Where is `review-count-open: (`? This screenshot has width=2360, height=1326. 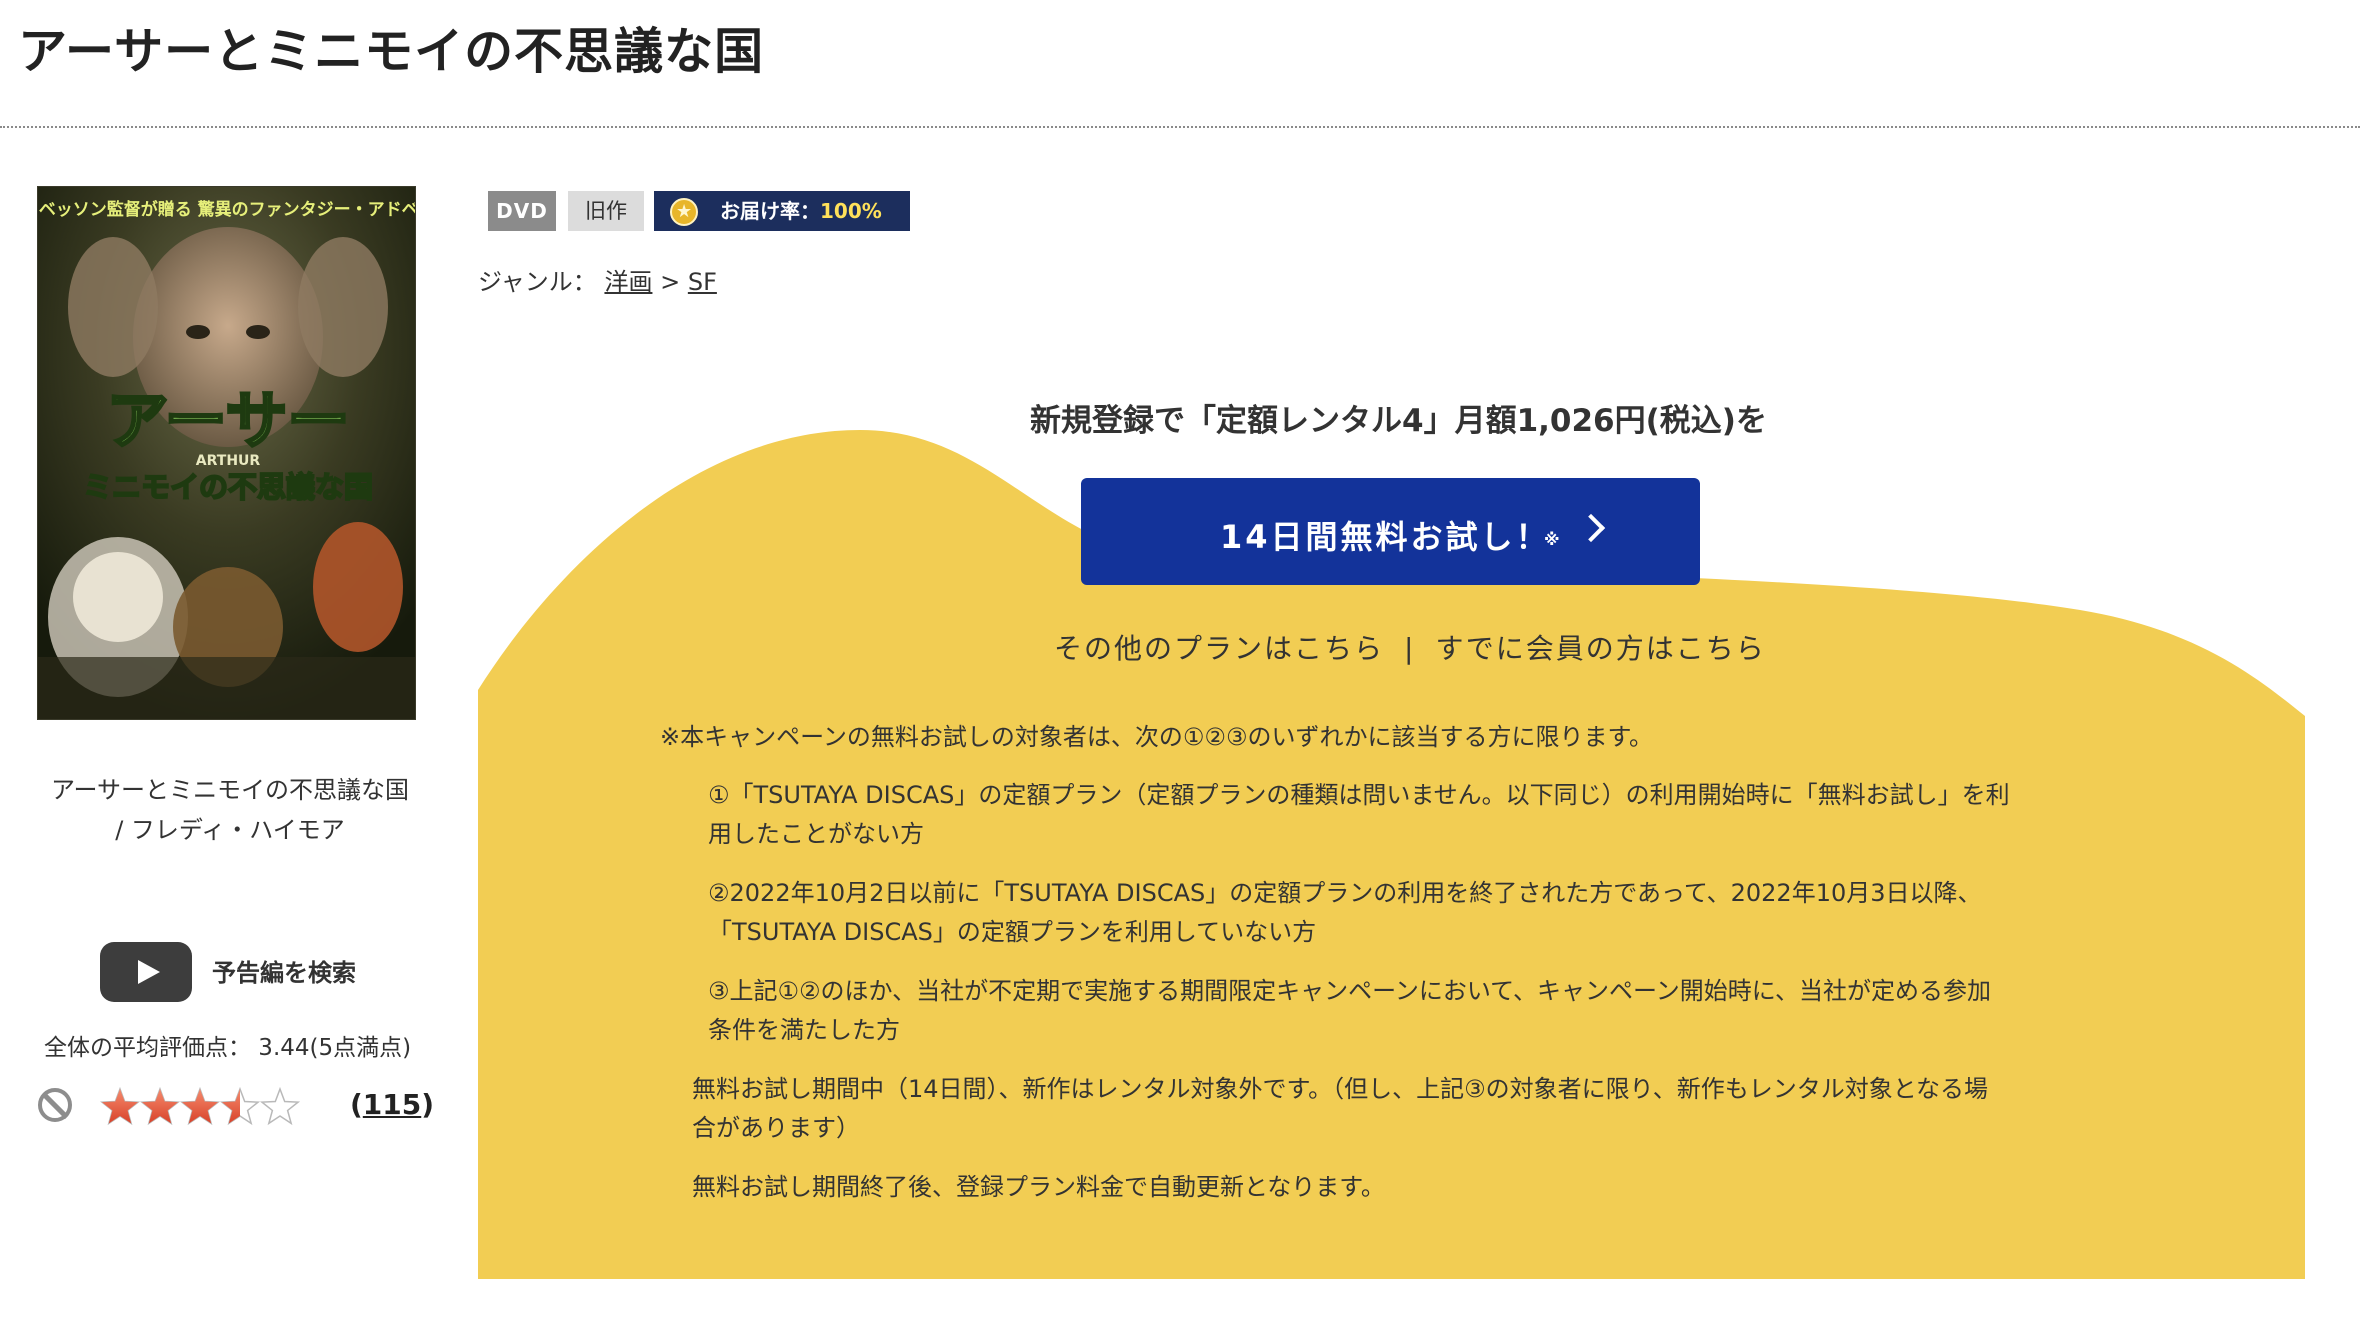 review-count-open: ( is located at coordinates (356, 1104).